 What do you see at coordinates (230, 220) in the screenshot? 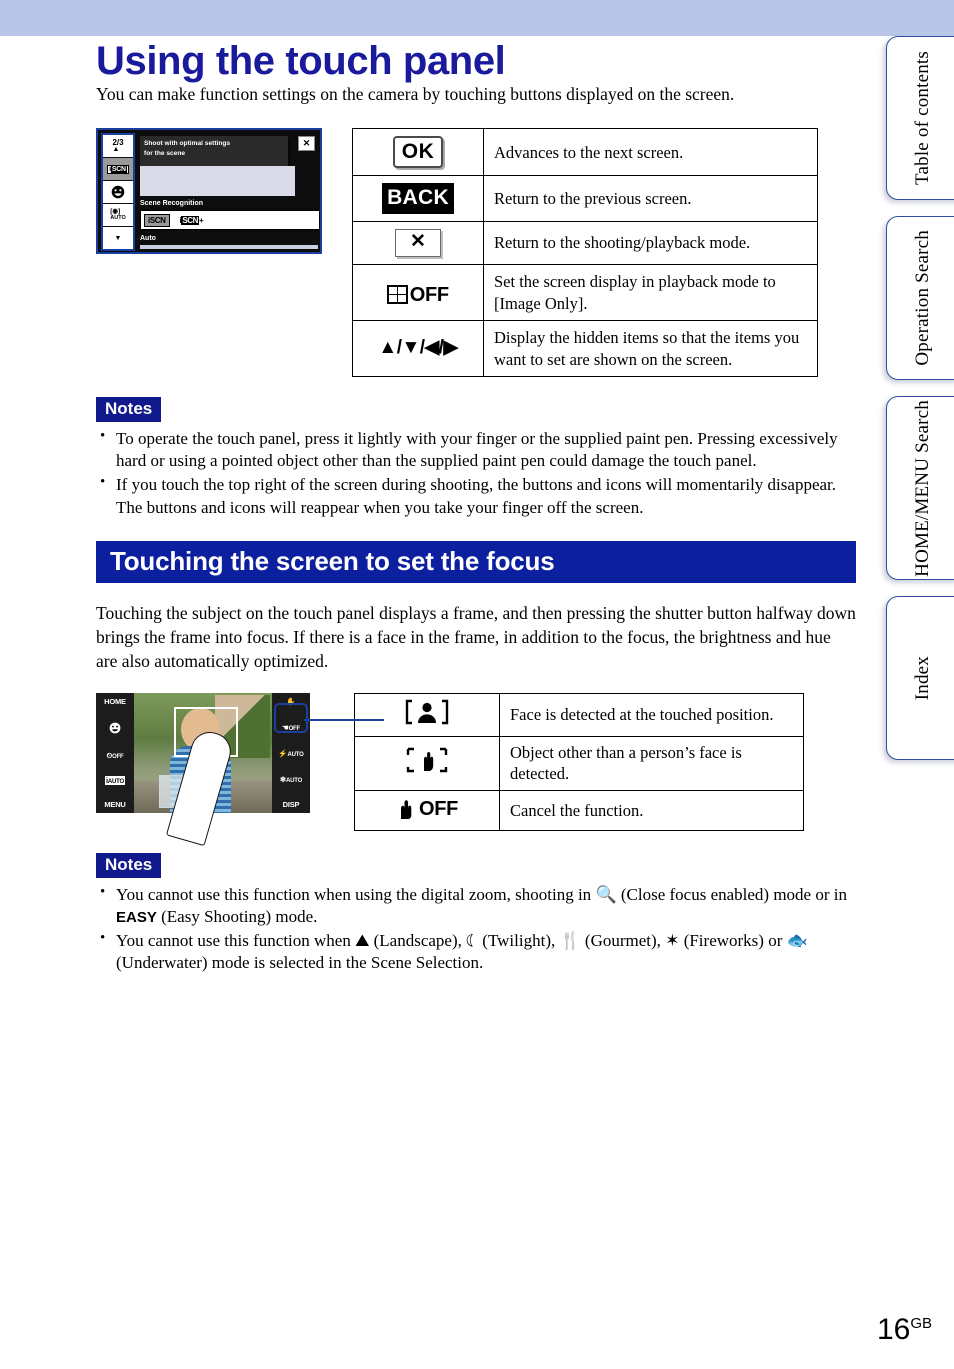
I see `camera-option-row: iSCN iSCN+` at bounding box center [230, 220].